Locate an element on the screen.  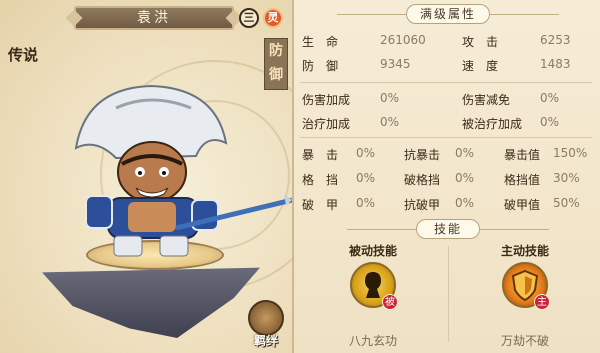
skill-divider is located at coordinates (448, 294).